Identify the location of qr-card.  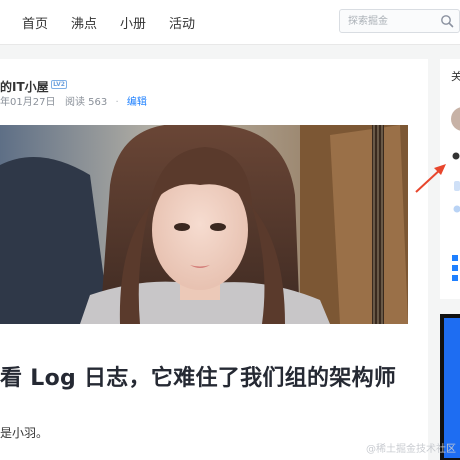
(450, 268).